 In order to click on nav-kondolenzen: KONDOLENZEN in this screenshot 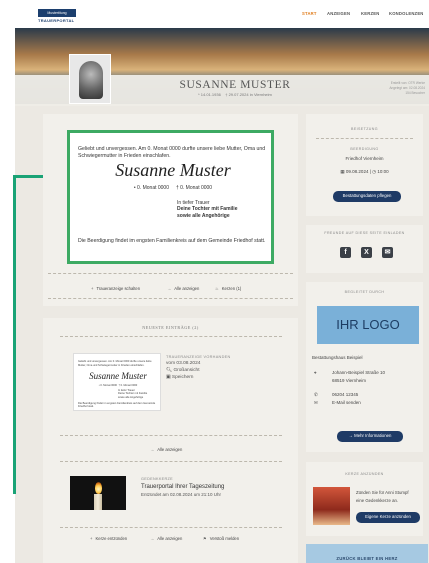, I will do `click(406, 13)`.